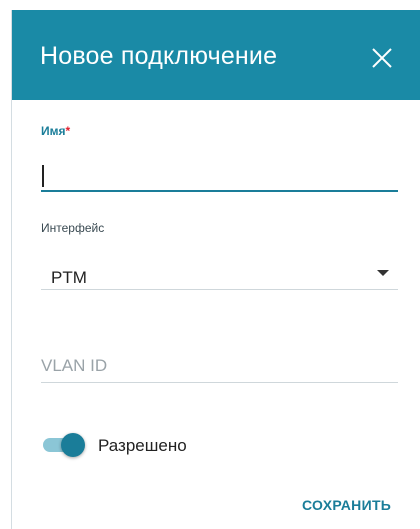 This screenshot has width=420, height=529. I want to click on vlan-id-placeholder: VLAN ID, so click(74, 365).